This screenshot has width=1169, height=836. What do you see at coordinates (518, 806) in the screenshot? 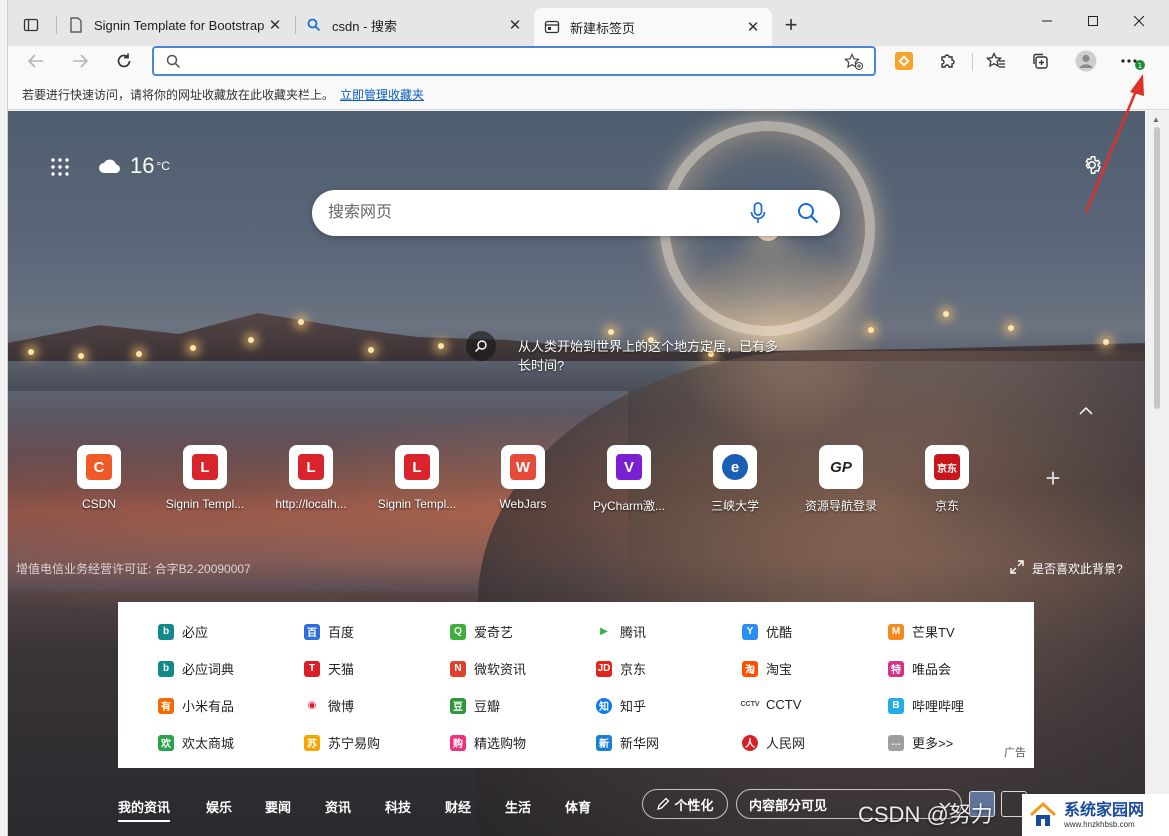
I see `news-tab: 生活` at bounding box center [518, 806].